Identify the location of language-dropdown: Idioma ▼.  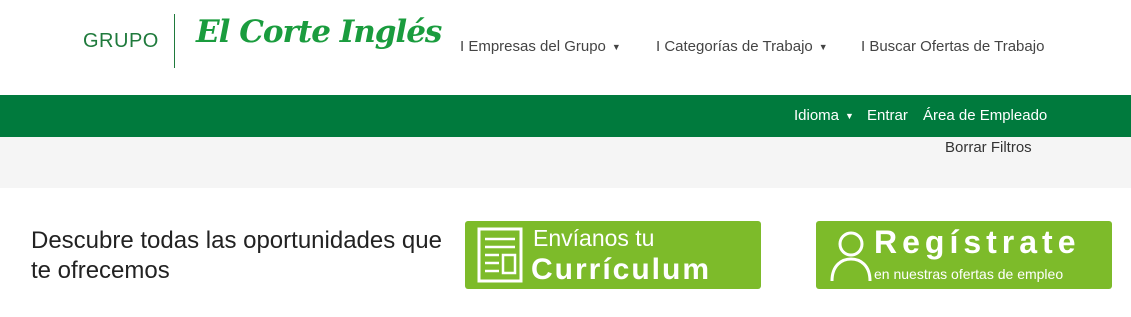
(824, 115).